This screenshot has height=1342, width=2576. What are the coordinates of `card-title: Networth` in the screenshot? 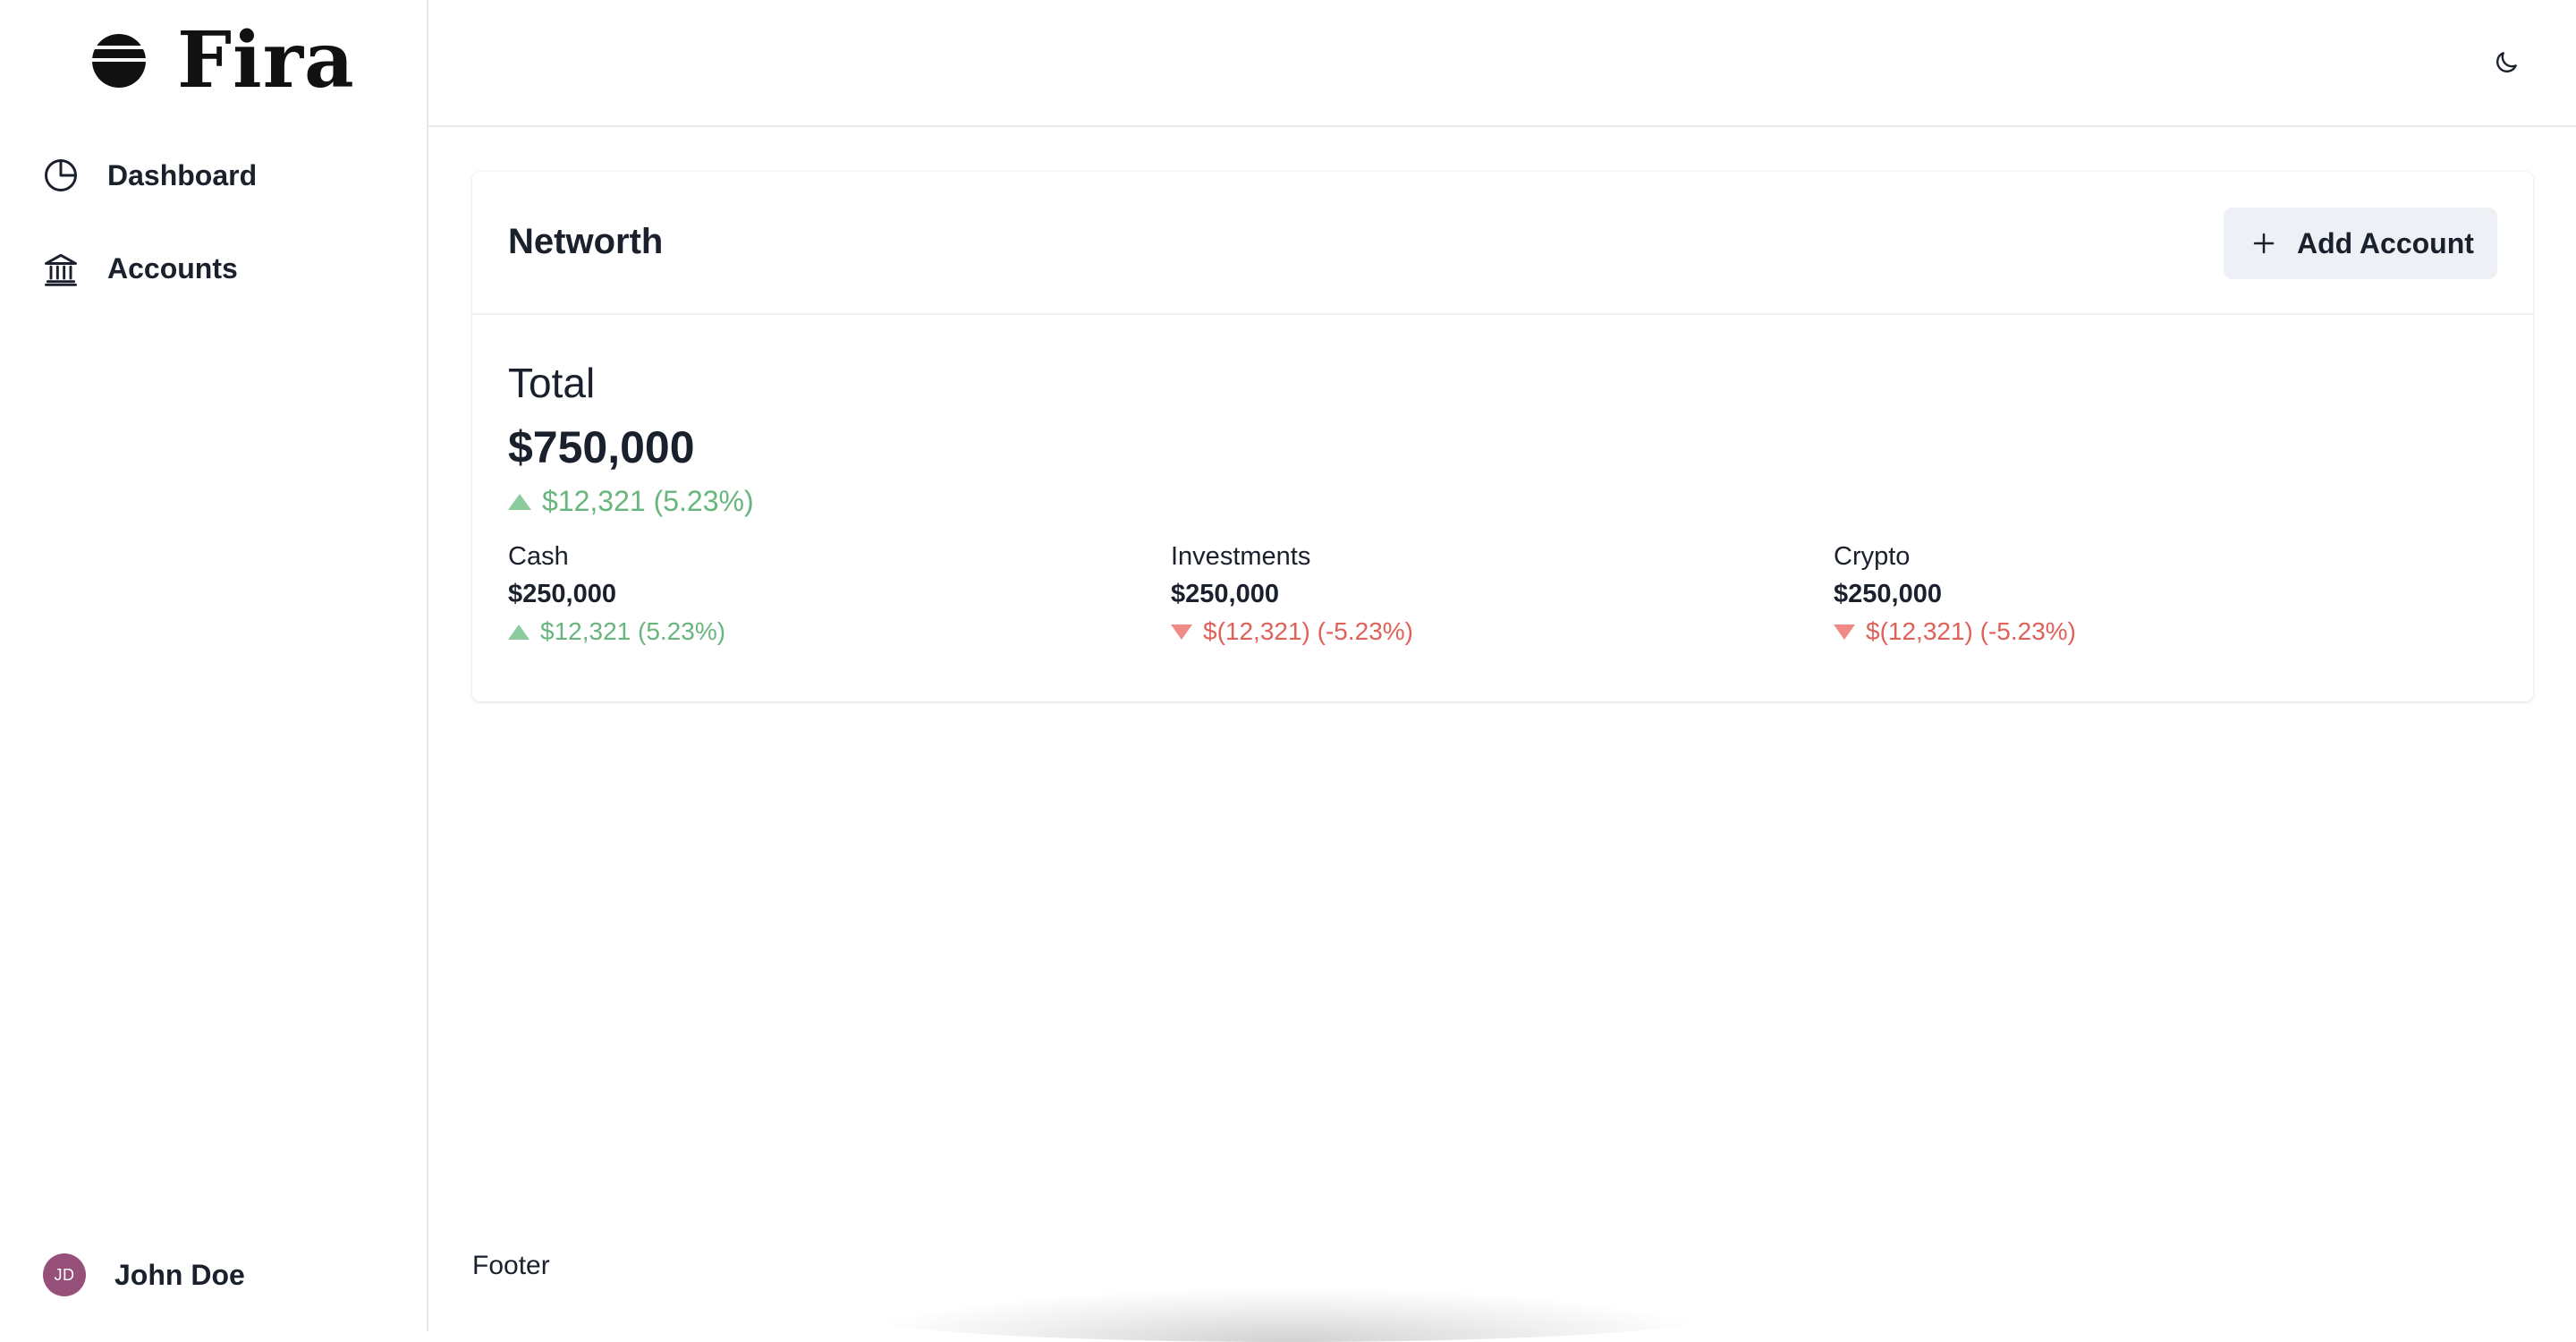 It's located at (586, 242).